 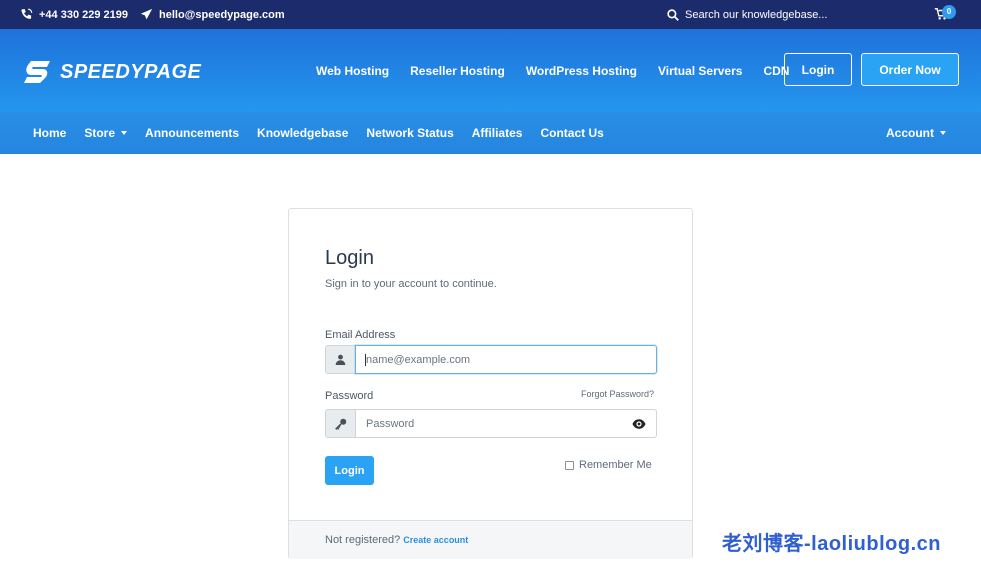 What do you see at coordinates (910, 69) in the screenshot?
I see `order-now-button: Order Now` at bounding box center [910, 69].